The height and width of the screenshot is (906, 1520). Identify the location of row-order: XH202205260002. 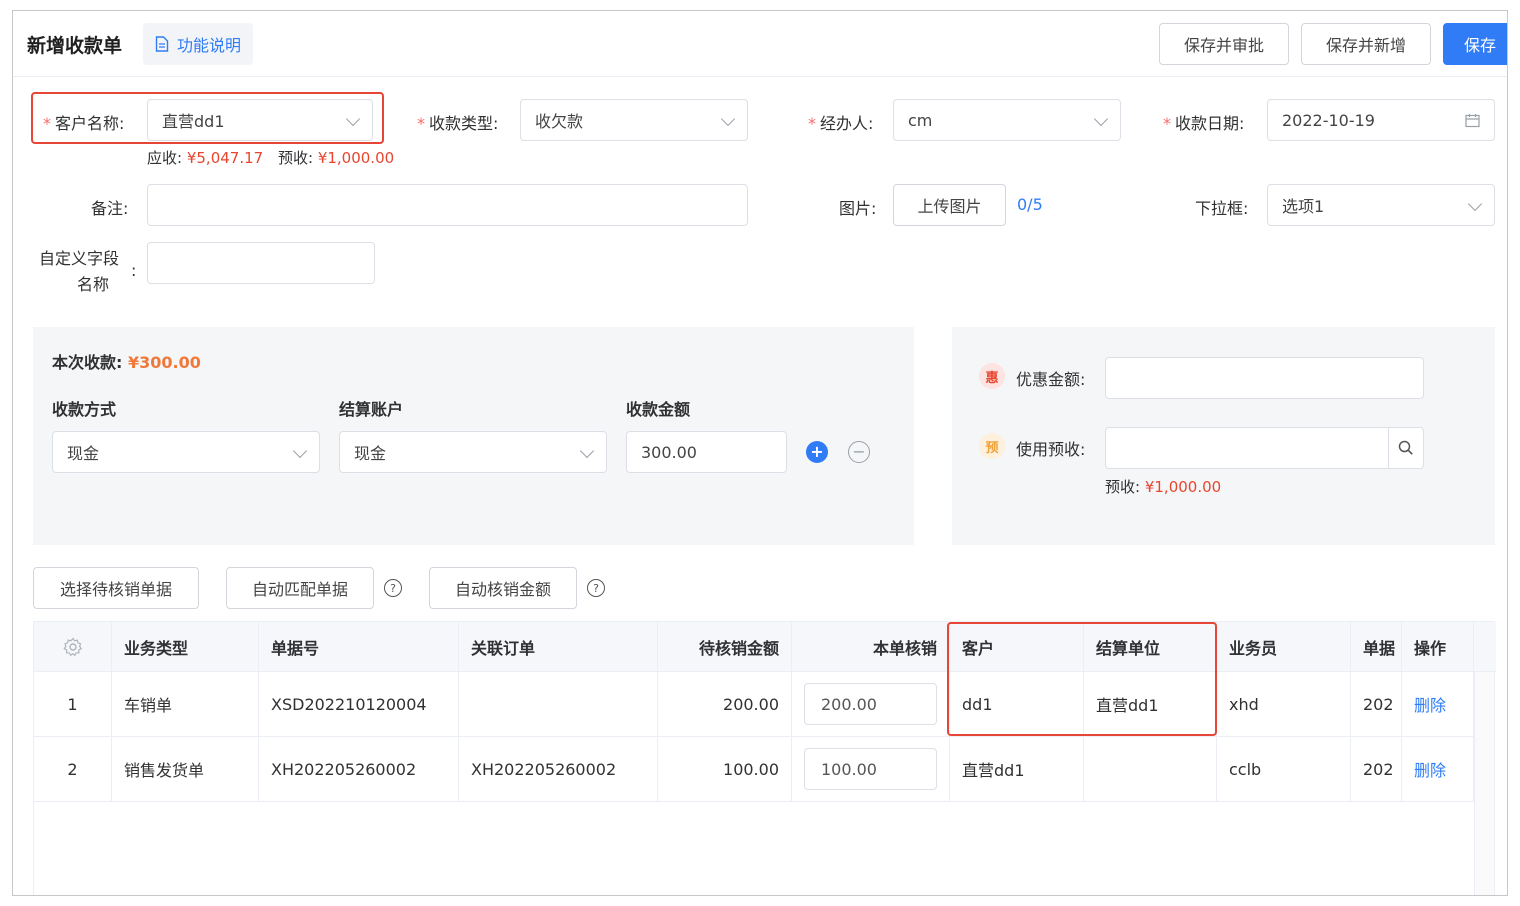
(558, 769).